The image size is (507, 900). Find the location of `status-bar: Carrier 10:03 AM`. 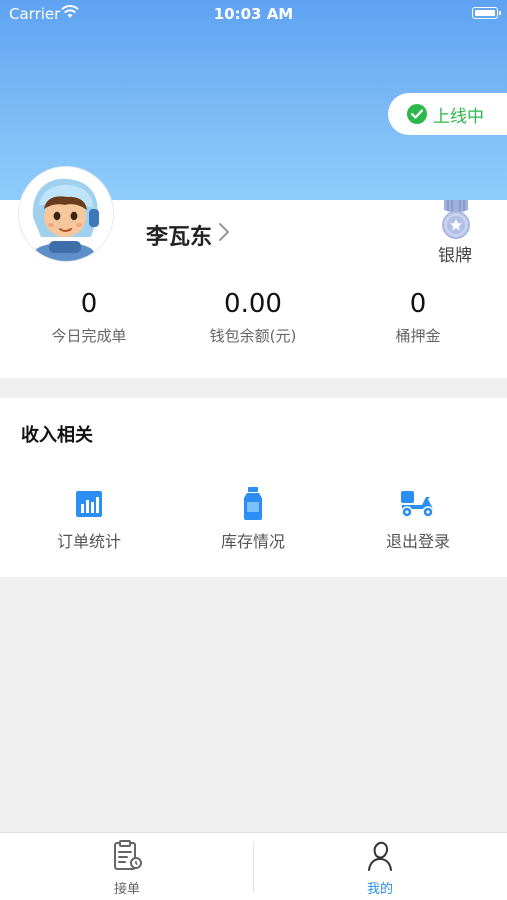

status-bar: Carrier 10:03 AM is located at coordinates (253, 14).